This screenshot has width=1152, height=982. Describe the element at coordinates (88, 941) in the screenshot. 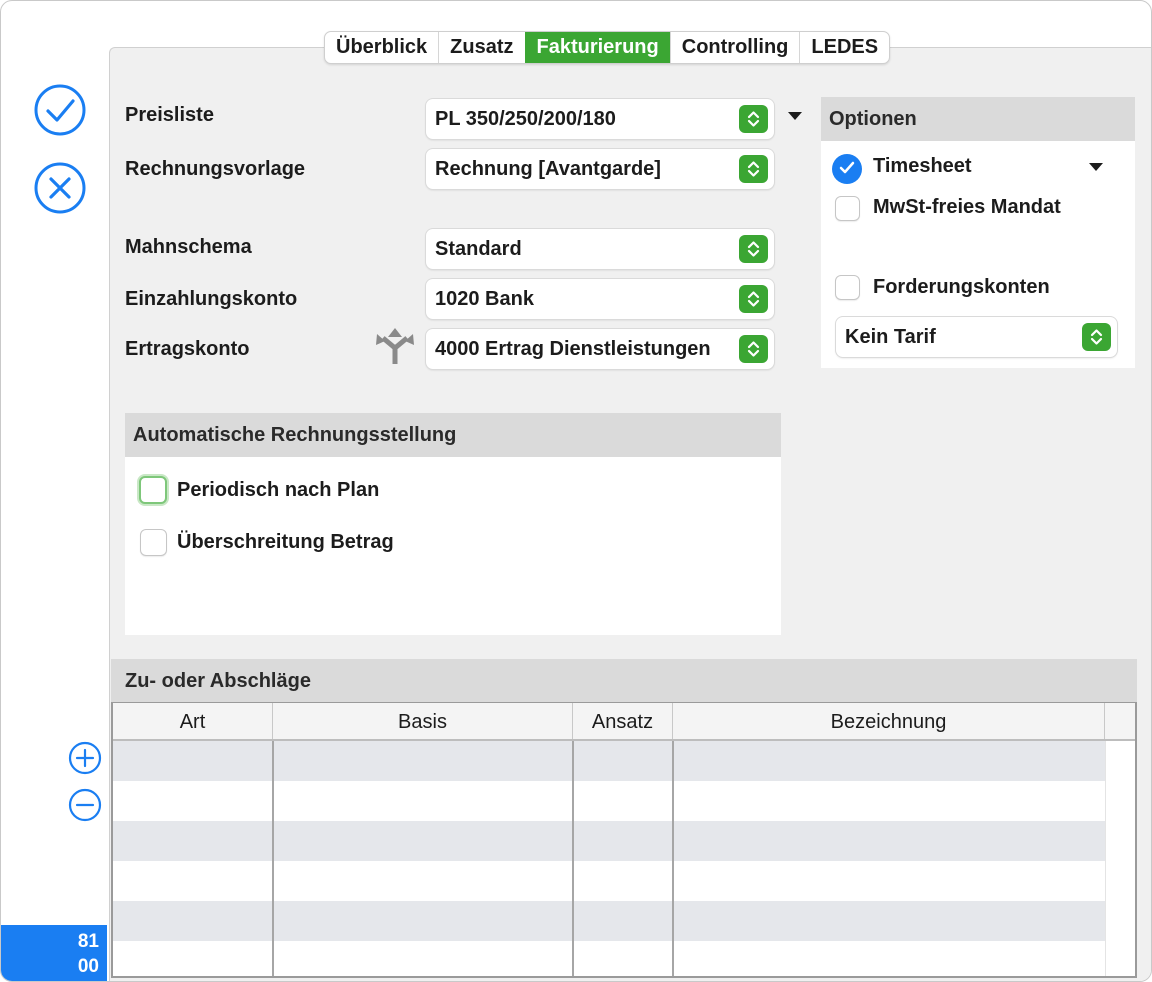

I see `badge-line-1: 81` at that location.